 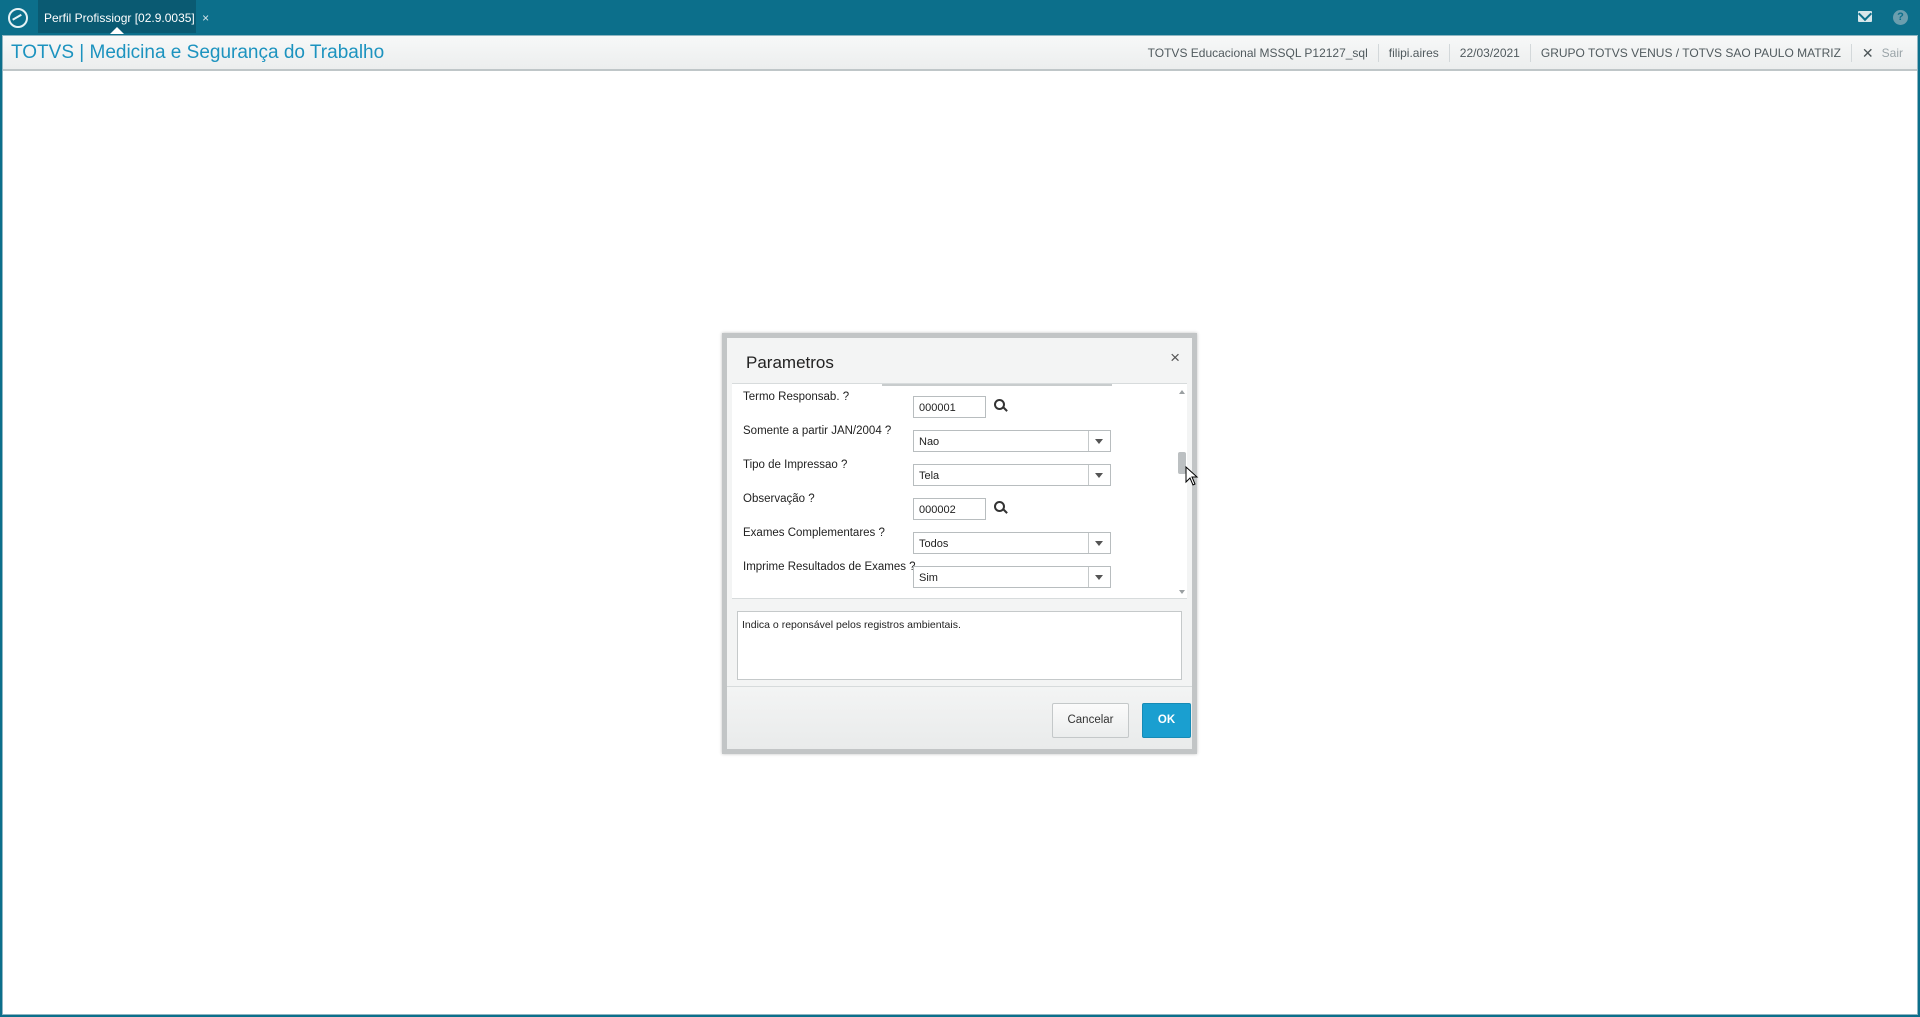 What do you see at coordinates (198, 52) in the screenshot?
I see `page-title: TOTVS | Medicina e Segurança do Trabalho` at bounding box center [198, 52].